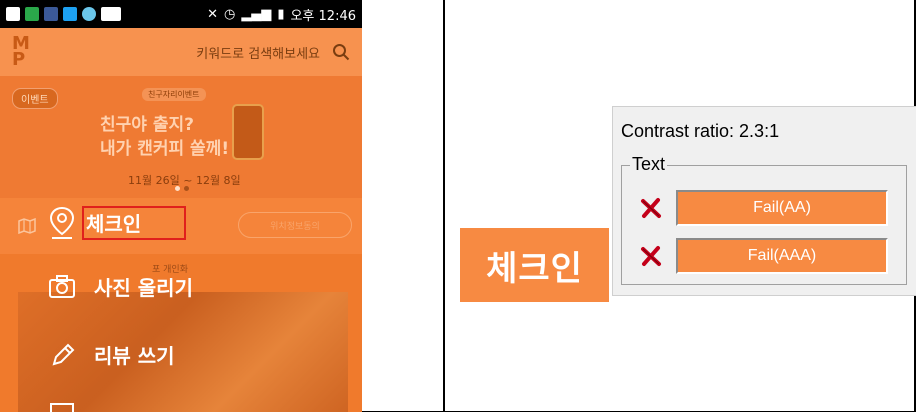 The height and width of the screenshot is (412, 916). I want to click on status-bar: ✕ ◷ ▂▄▆ ▮ 오후 12:46, so click(181, 14).